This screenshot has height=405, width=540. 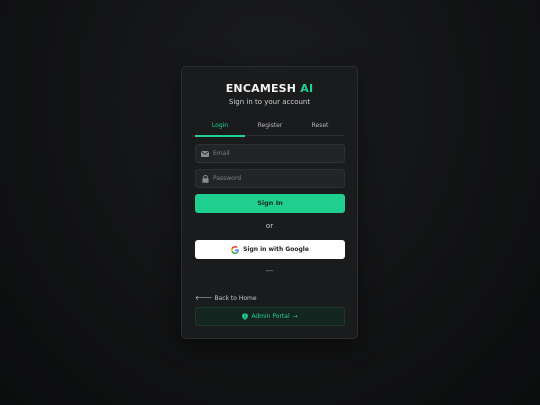 What do you see at coordinates (278, 153) in the screenshot?
I see `email-input` at bounding box center [278, 153].